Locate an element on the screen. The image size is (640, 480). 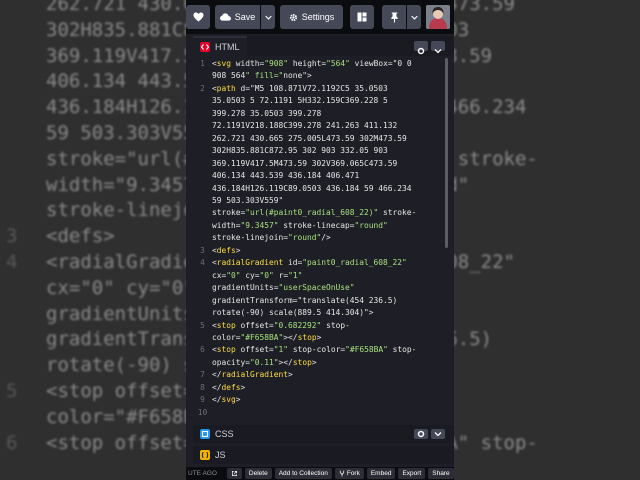
code-line: 406.134 443.539 436.184 406.471 is located at coordinates (319, 176).